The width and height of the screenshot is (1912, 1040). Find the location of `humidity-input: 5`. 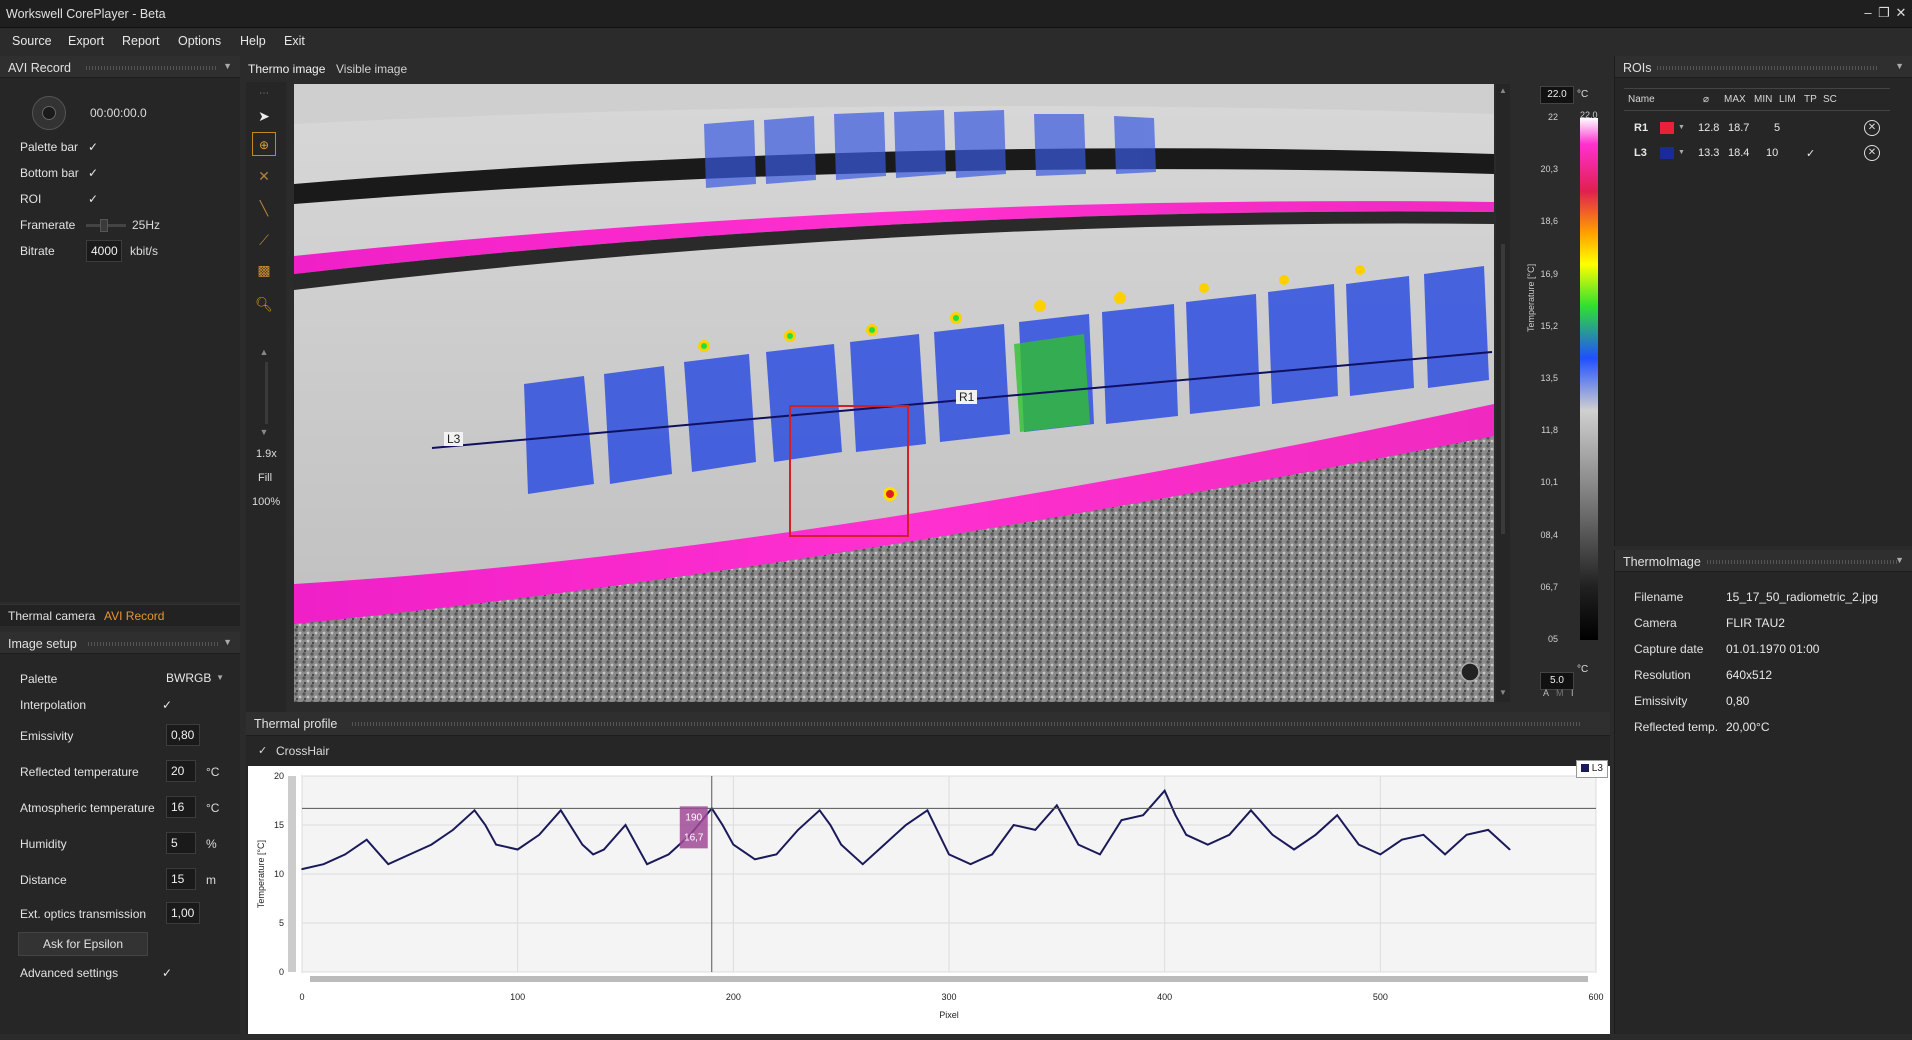

humidity-input: 5 is located at coordinates (181, 843).